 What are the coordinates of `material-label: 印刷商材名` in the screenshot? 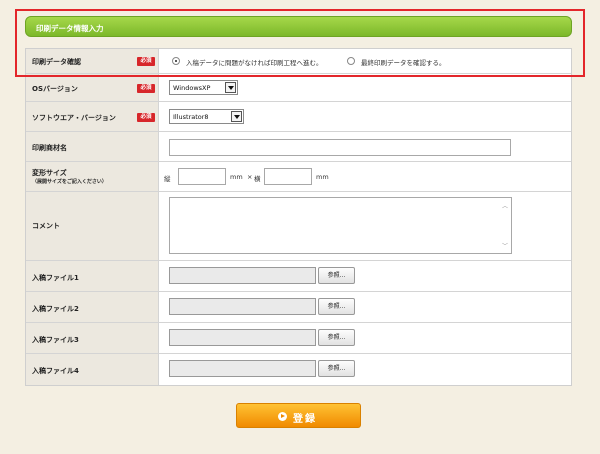 It's located at (49, 148).